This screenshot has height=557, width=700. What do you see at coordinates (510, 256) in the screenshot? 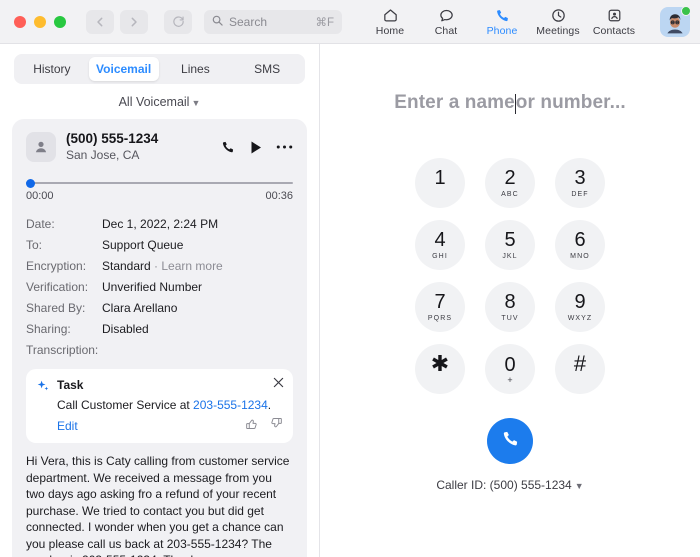
I see `key-letters: JKL` at bounding box center [510, 256].